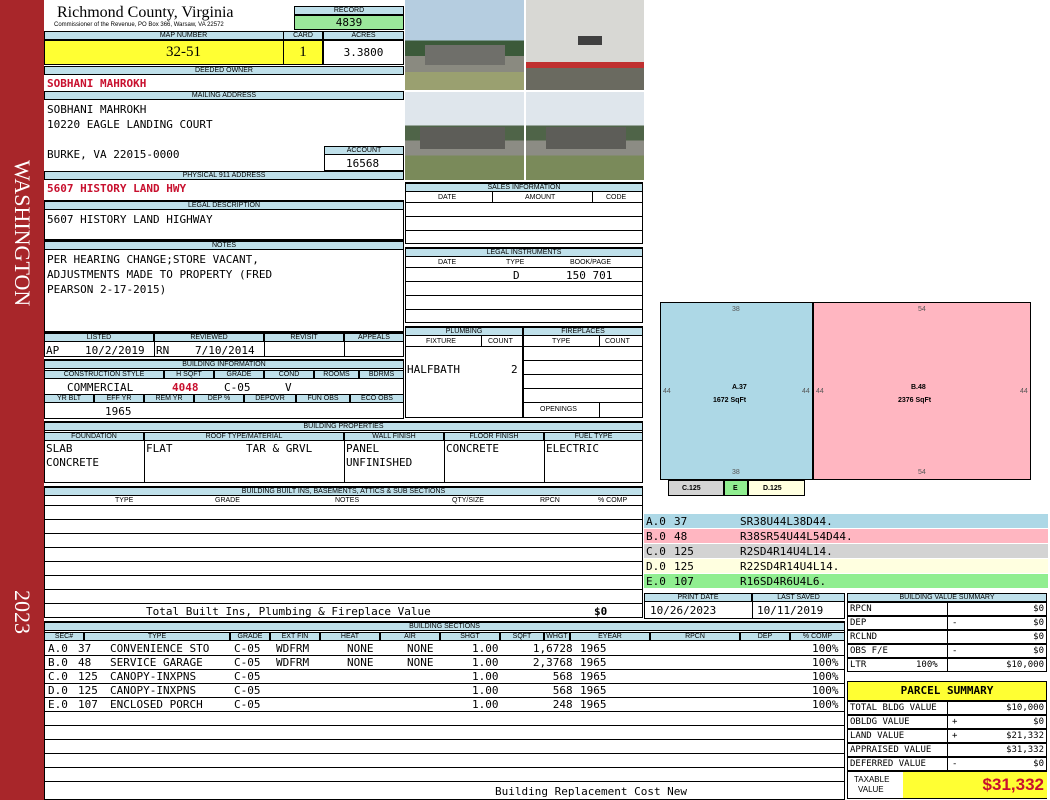 Image resolution: width=1050 pixels, height=800 pixels. I want to click on wall-header: WALL FINISH, so click(394, 436).